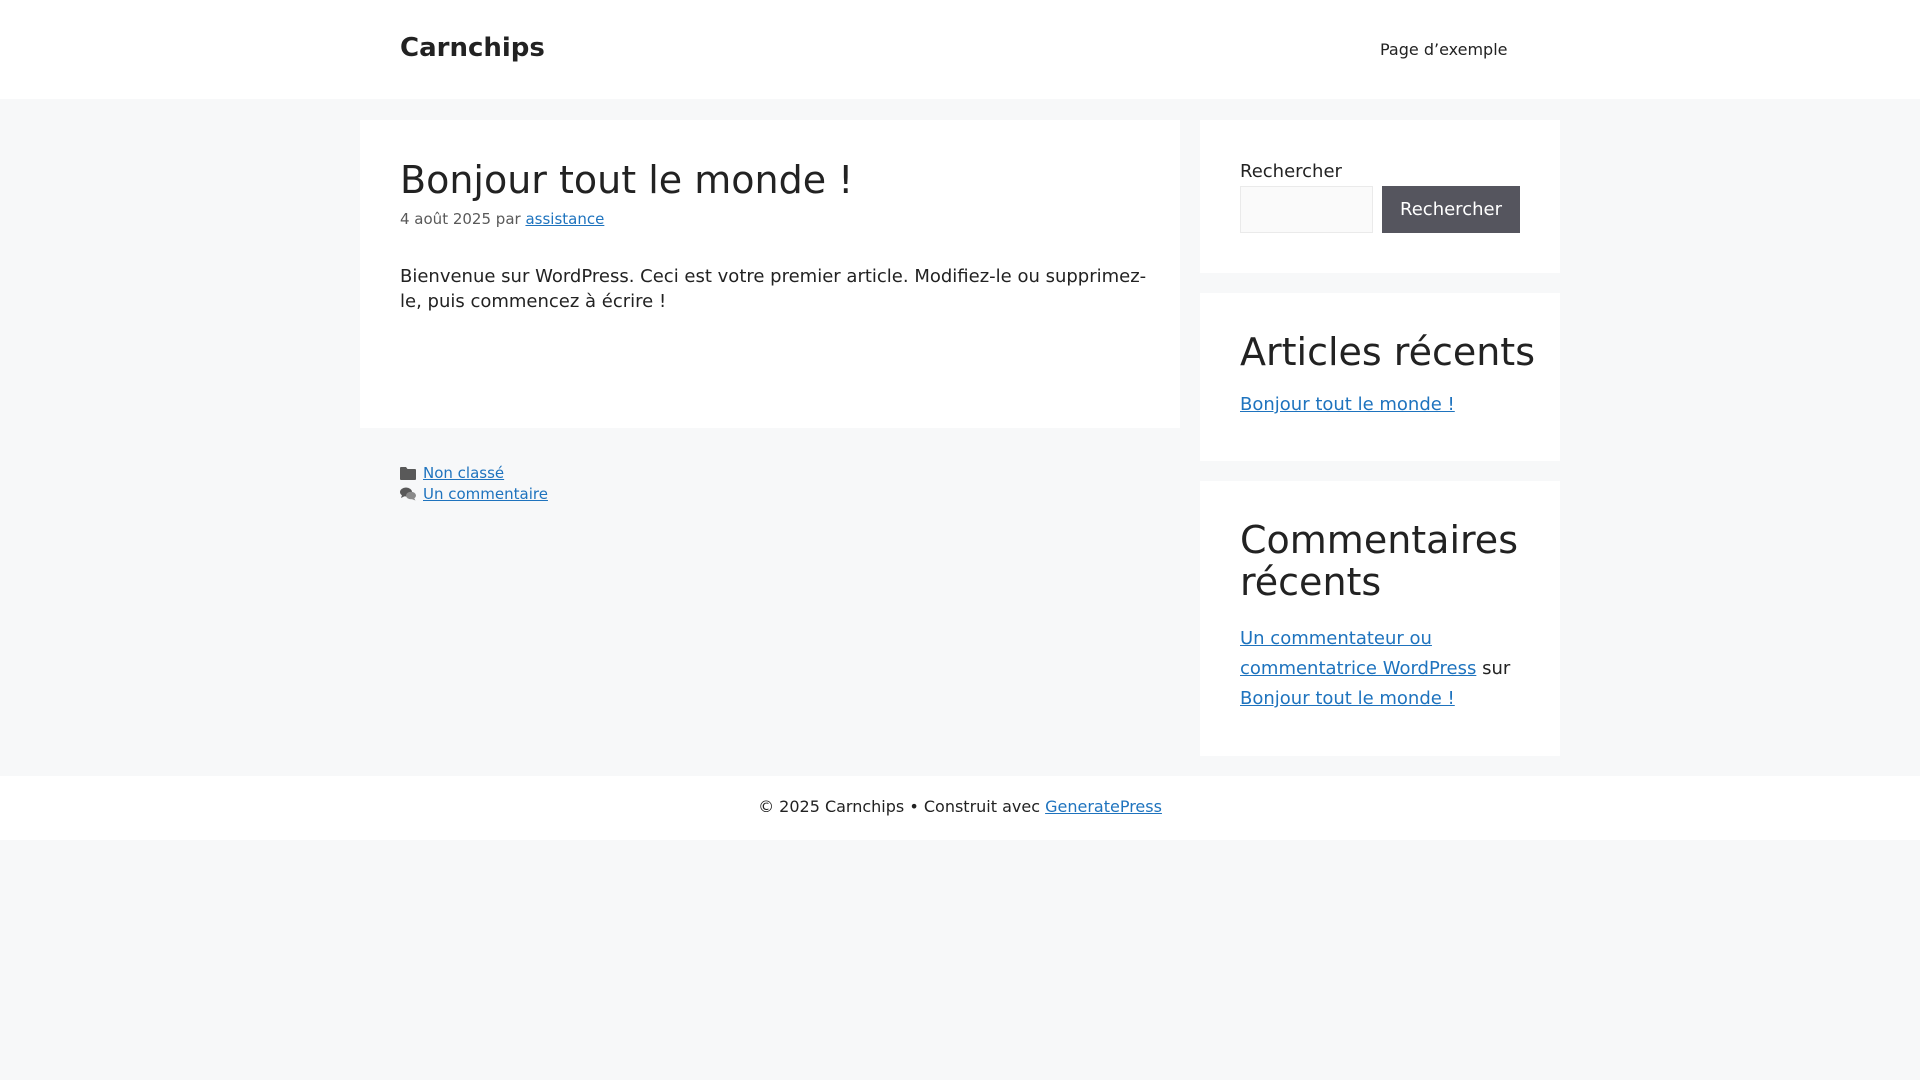 The width and height of the screenshot is (1920, 1080). Describe the element at coordinates (1496, 668) in the screenshot. I see `comment-on-label: sur` at that location.